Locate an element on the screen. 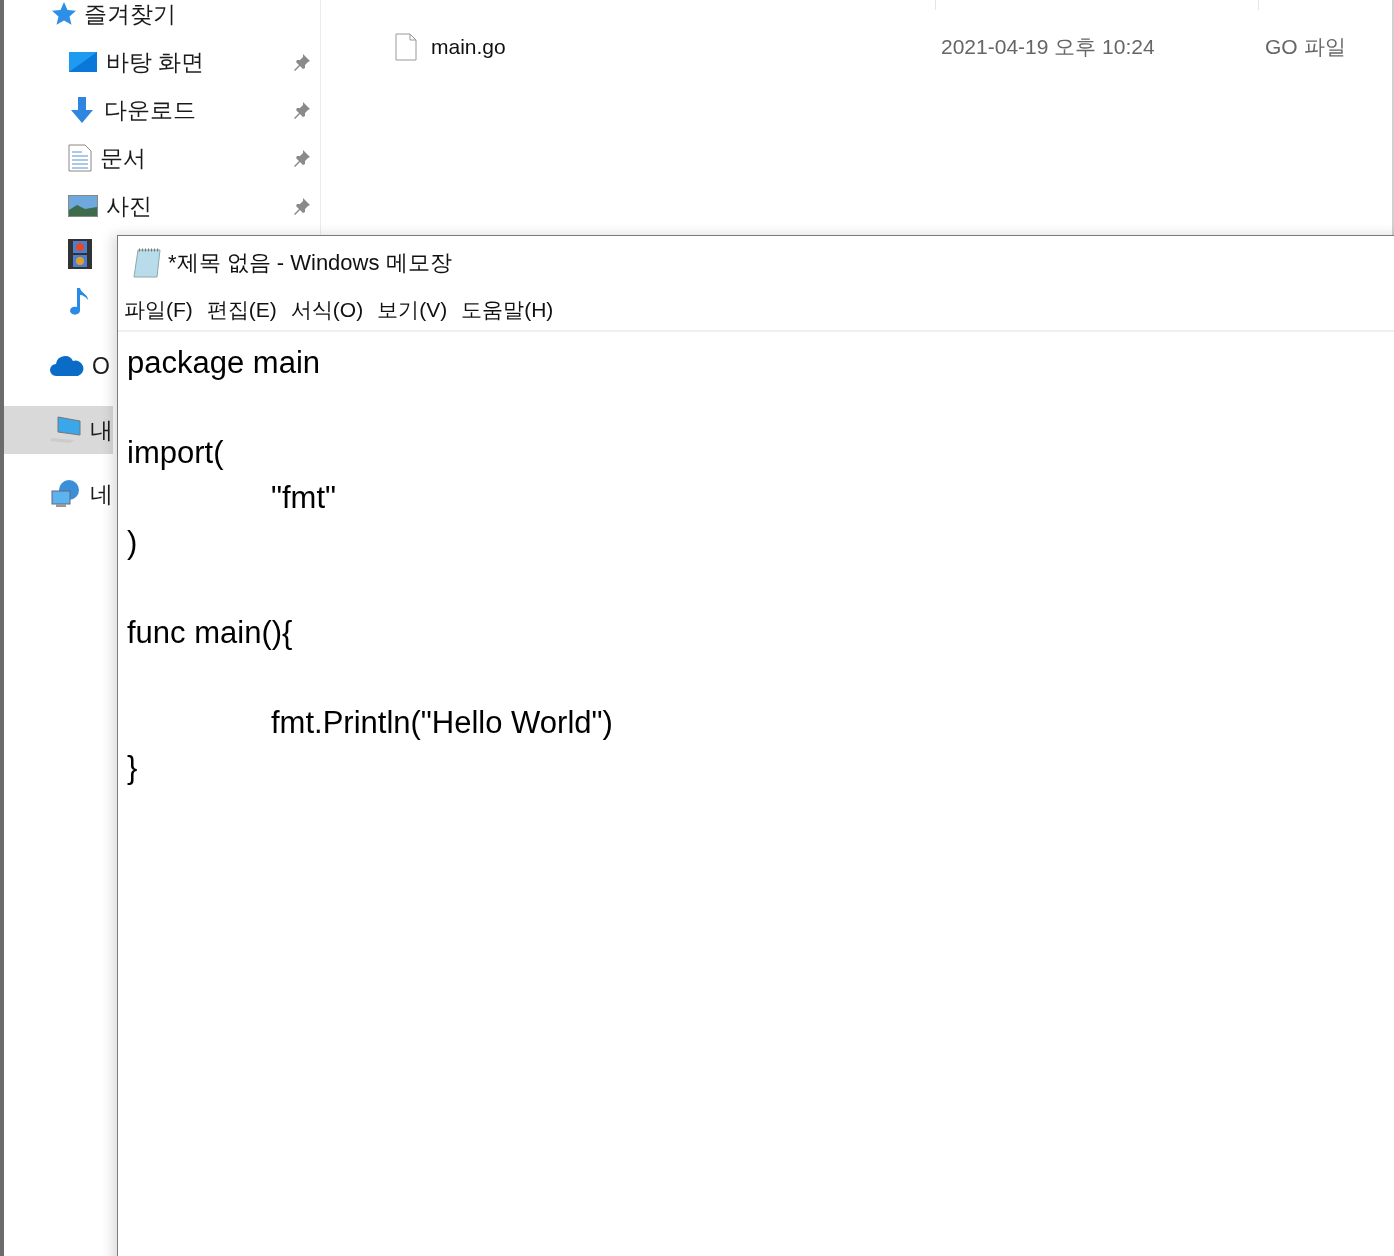 The height and width of the screenshot is (1256, 1394). file-date: 2021-04-19 오후 10:24 is located at coordinates (1048, 47).